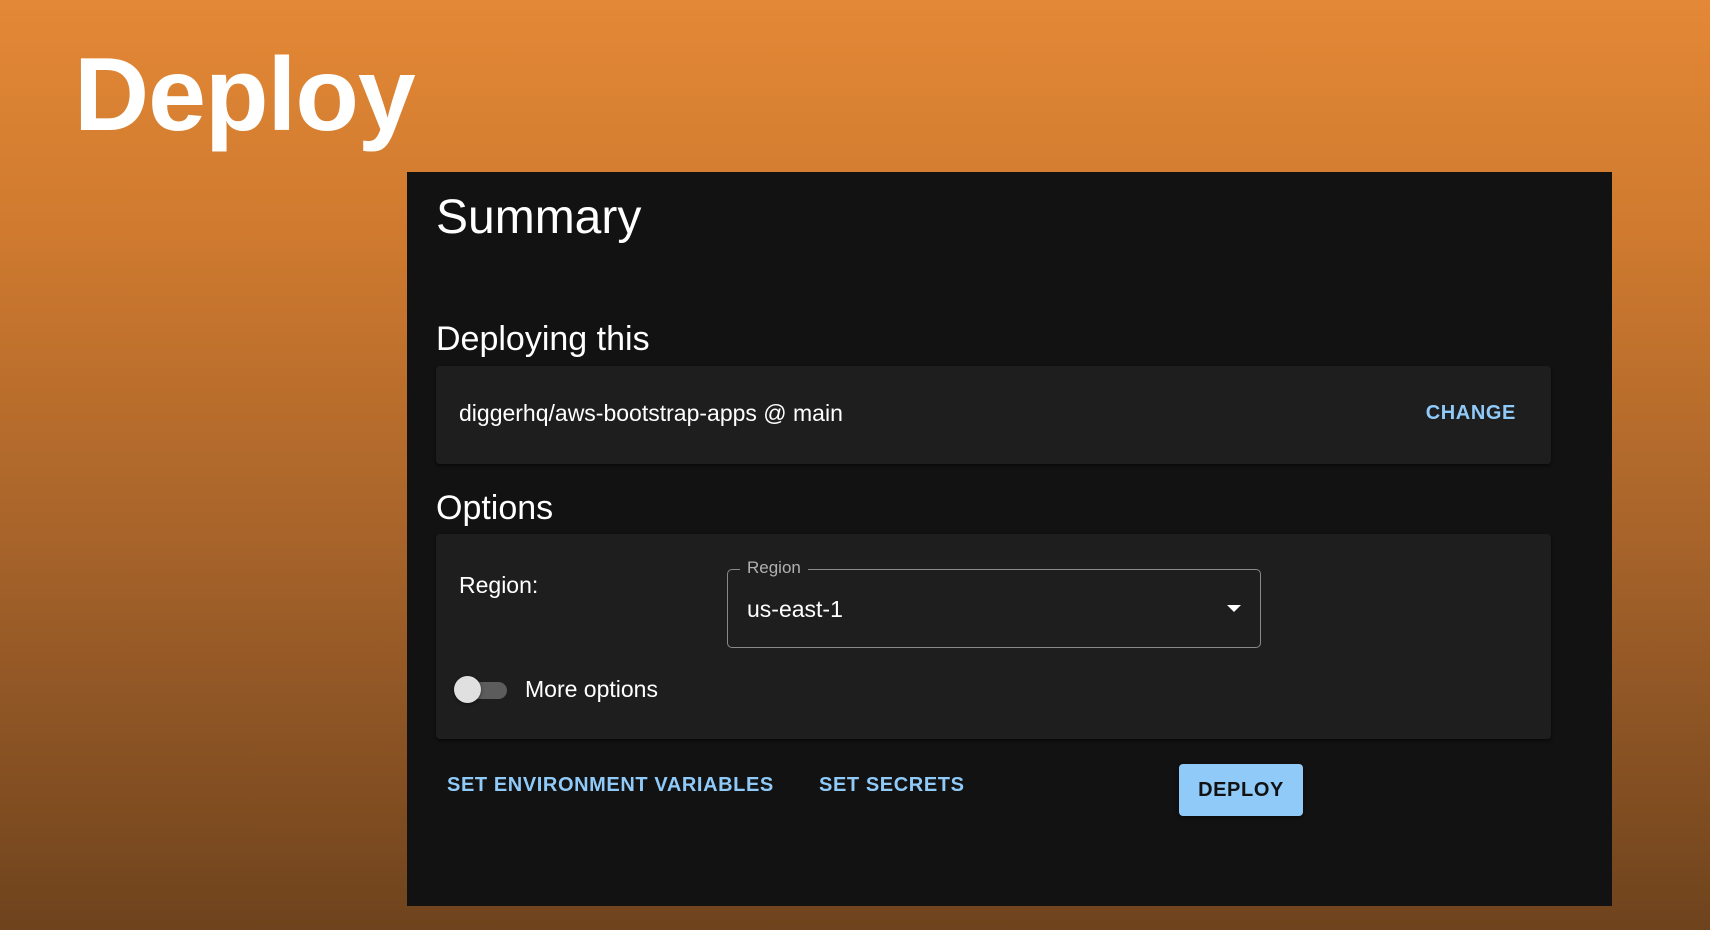 Image resolution: width=1710 pixels, height=930 pixels. Describe the element at coordinates (539, 217) in the screenshot. I see `summary-title: Summary` at that location.